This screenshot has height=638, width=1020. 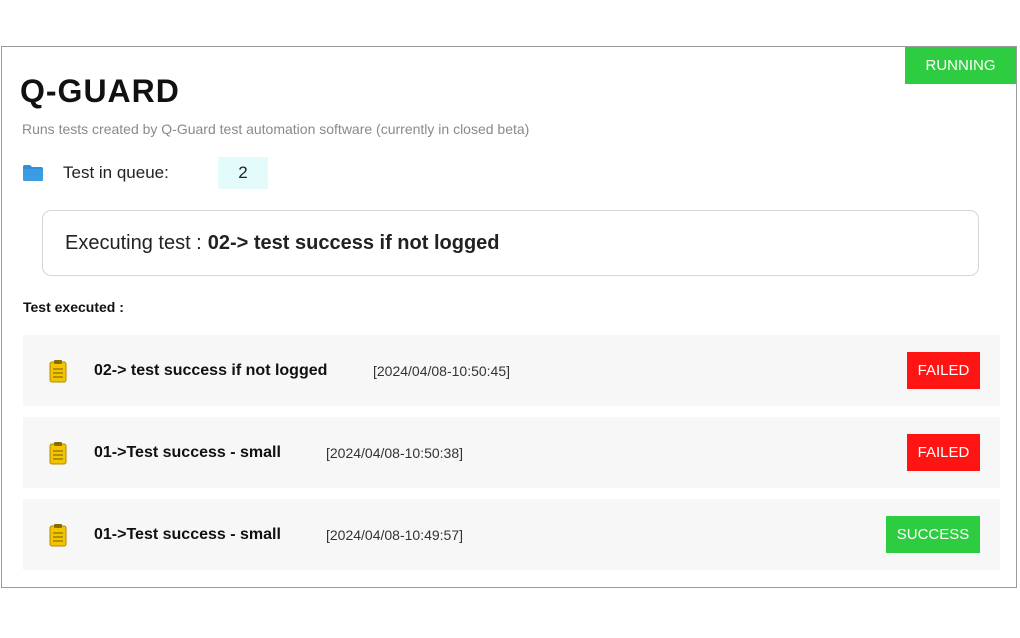 I want to click on test-timestamp: [2024/04/08-10:49:57], so click(x=395, y=534).